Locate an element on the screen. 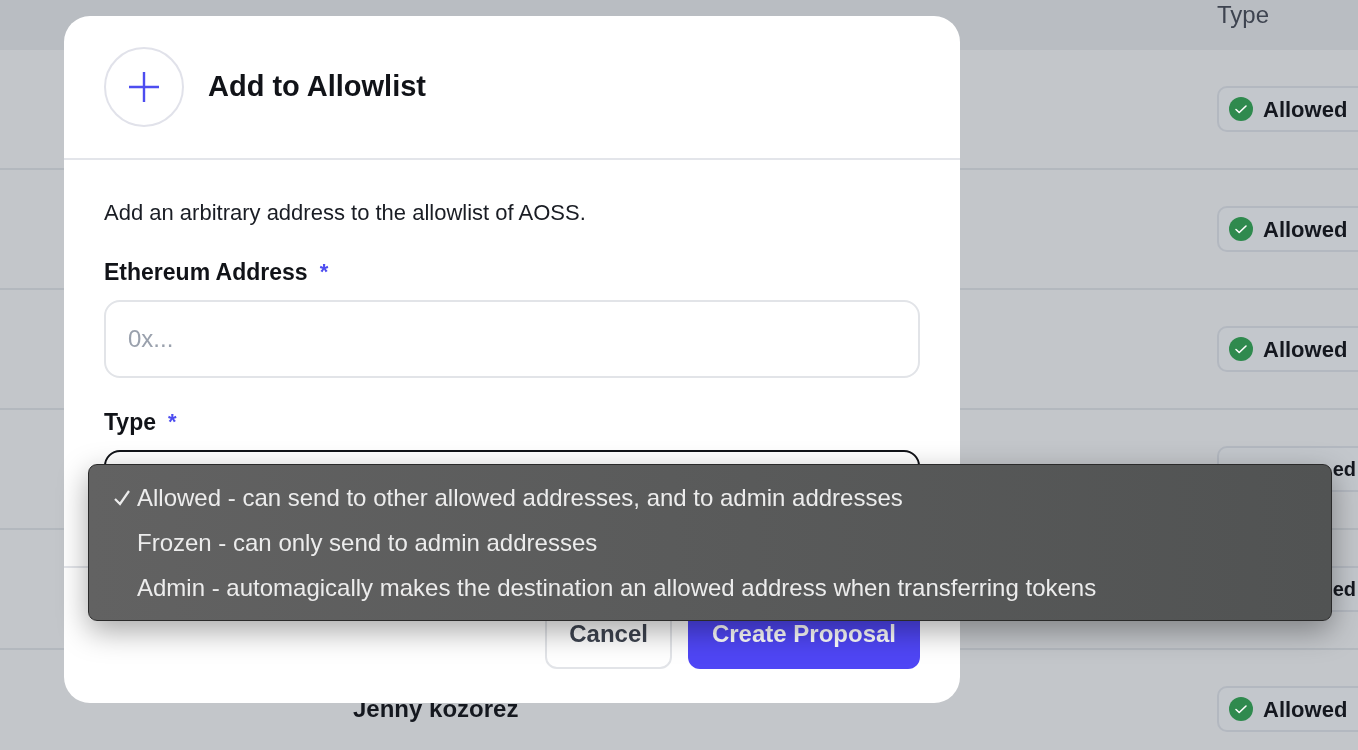  menu-option: Frozen - can only send to admin addresses is located at coordinates (710, 542).